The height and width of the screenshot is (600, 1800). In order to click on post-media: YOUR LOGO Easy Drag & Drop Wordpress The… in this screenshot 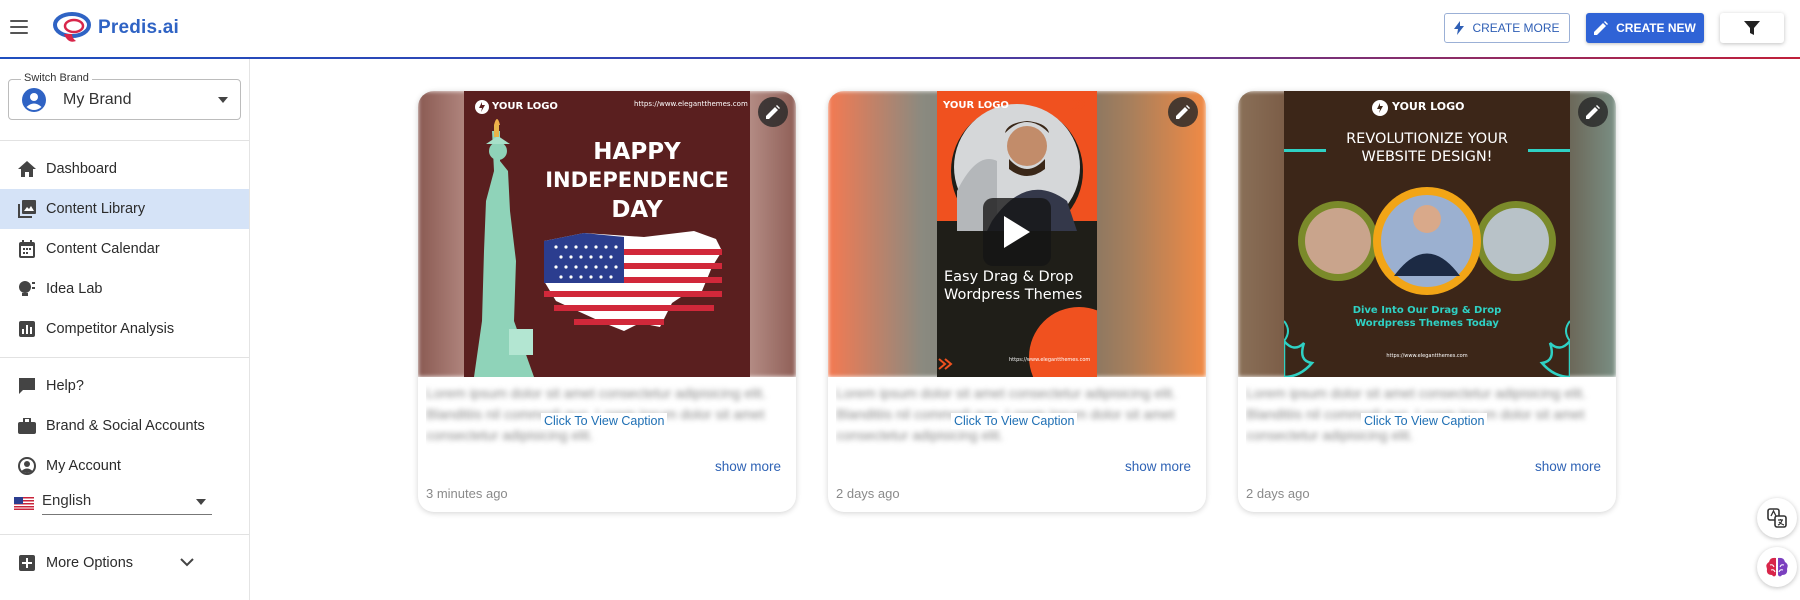, I will do `click(1017, 234)`.